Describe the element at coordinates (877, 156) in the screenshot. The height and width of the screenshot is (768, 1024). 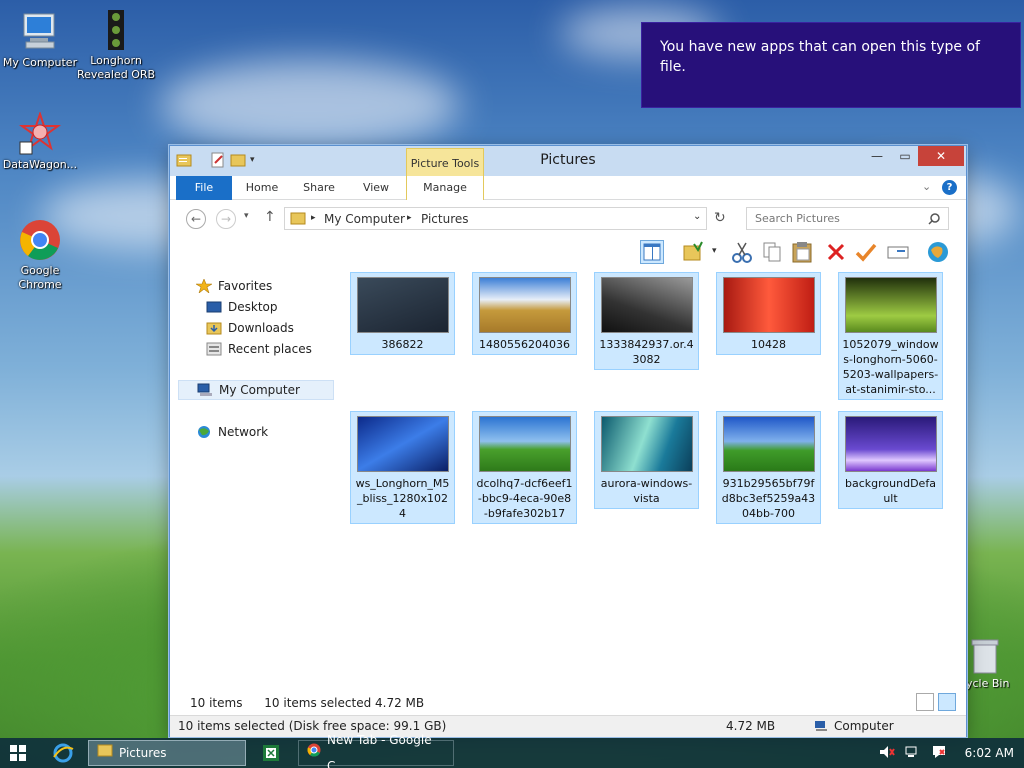
I see `minimize-button: —` at that location.